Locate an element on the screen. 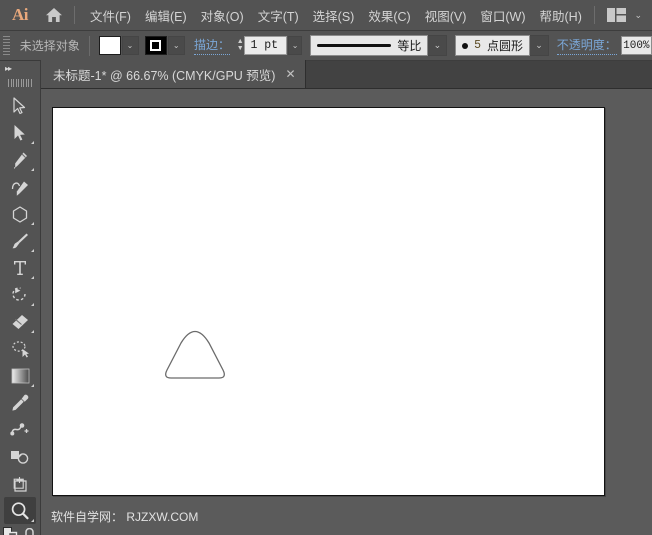 The image size is (652, 535). menu-object: 对象(O) is located at coordinates (222, 15).